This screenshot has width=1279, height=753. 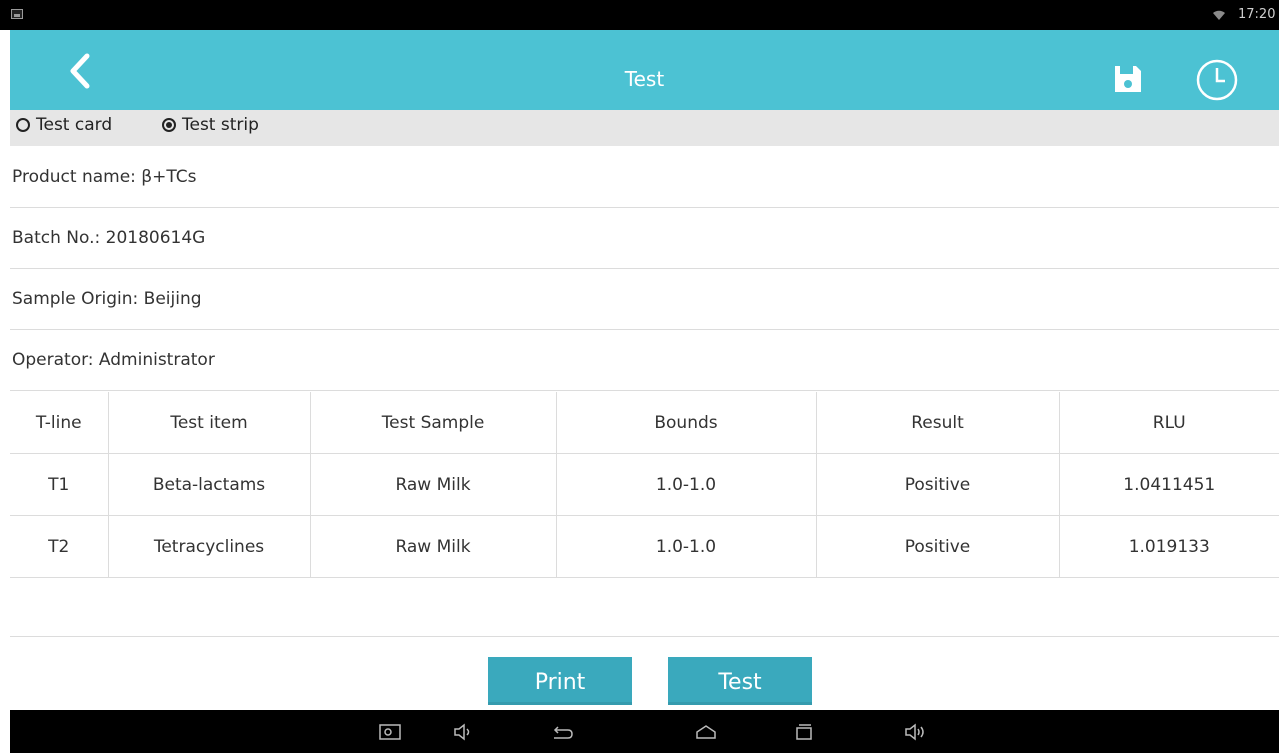 What do you see at coordinates (433, 423) in the screenshot?
I see `header-test-sample: Test Sample` at bounding box center [433, 423].